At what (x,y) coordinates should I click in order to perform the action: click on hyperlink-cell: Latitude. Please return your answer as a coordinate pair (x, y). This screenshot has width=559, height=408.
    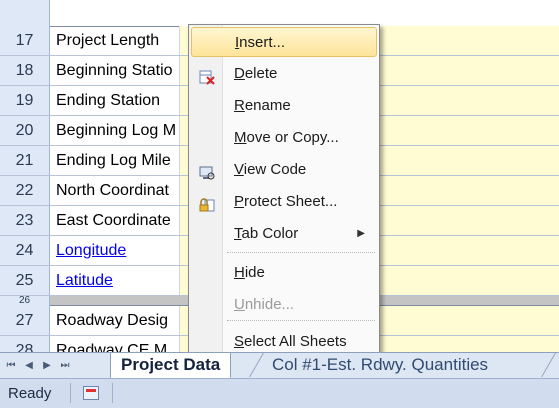
    Looking at the image, I should click on (115, 280).